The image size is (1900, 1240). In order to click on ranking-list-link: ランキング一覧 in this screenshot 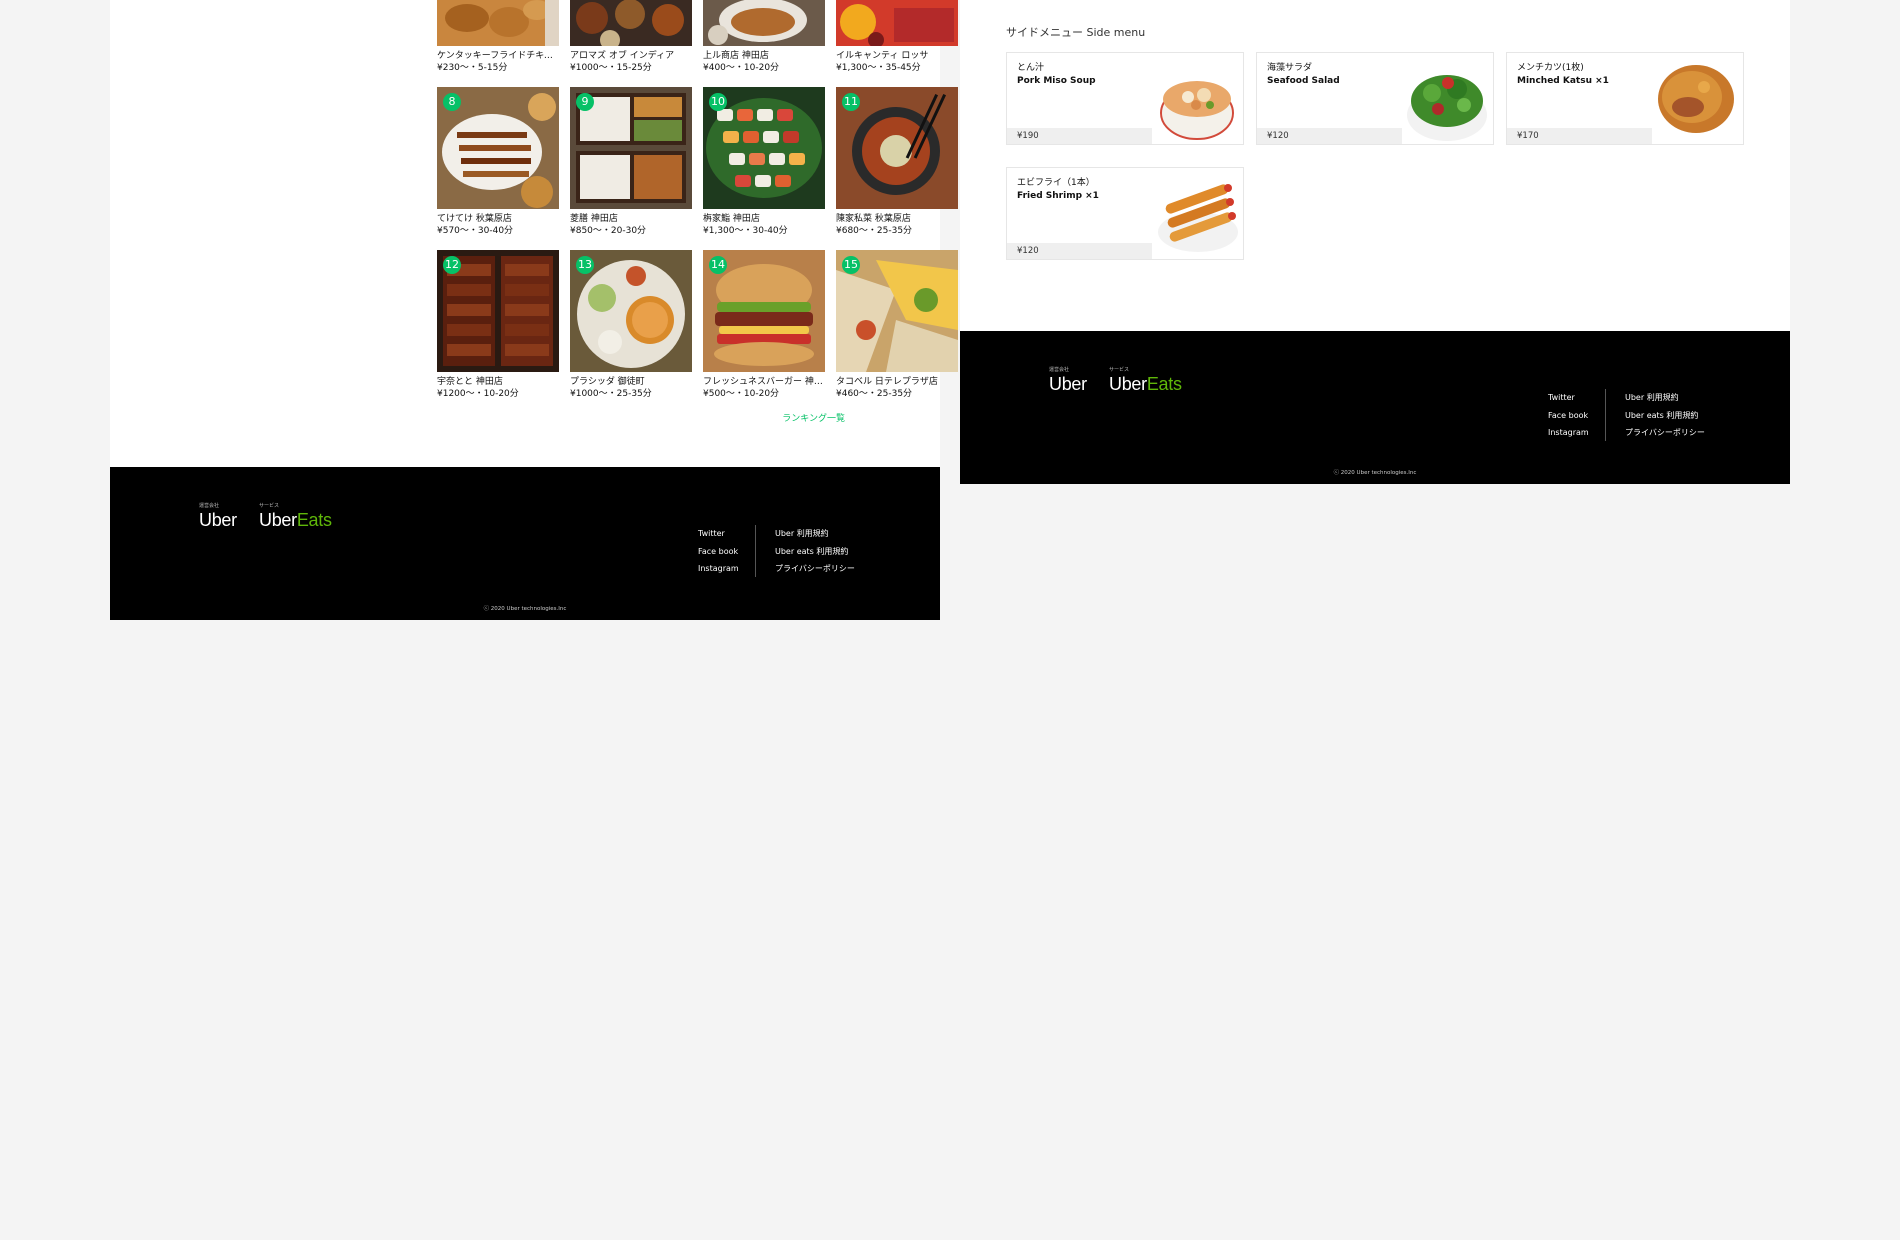, I will do `click(813, 417)`.